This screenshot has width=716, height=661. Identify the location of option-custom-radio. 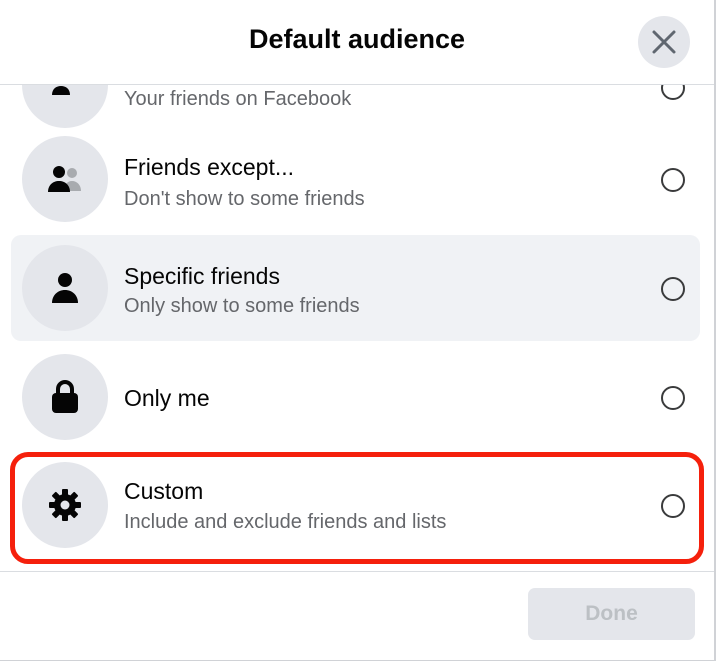
(673, 506).